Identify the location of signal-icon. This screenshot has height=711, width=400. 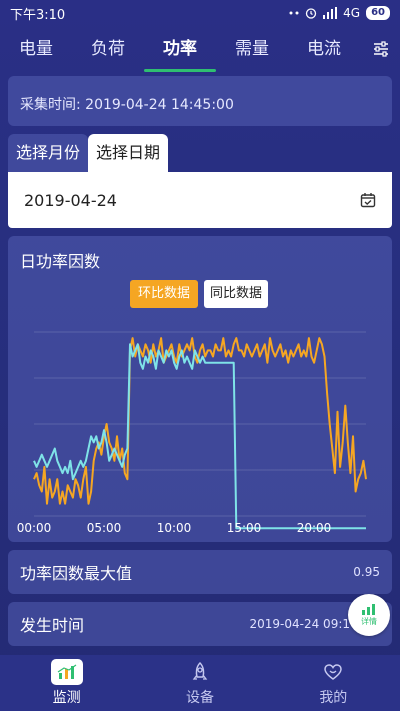
(330, 13).